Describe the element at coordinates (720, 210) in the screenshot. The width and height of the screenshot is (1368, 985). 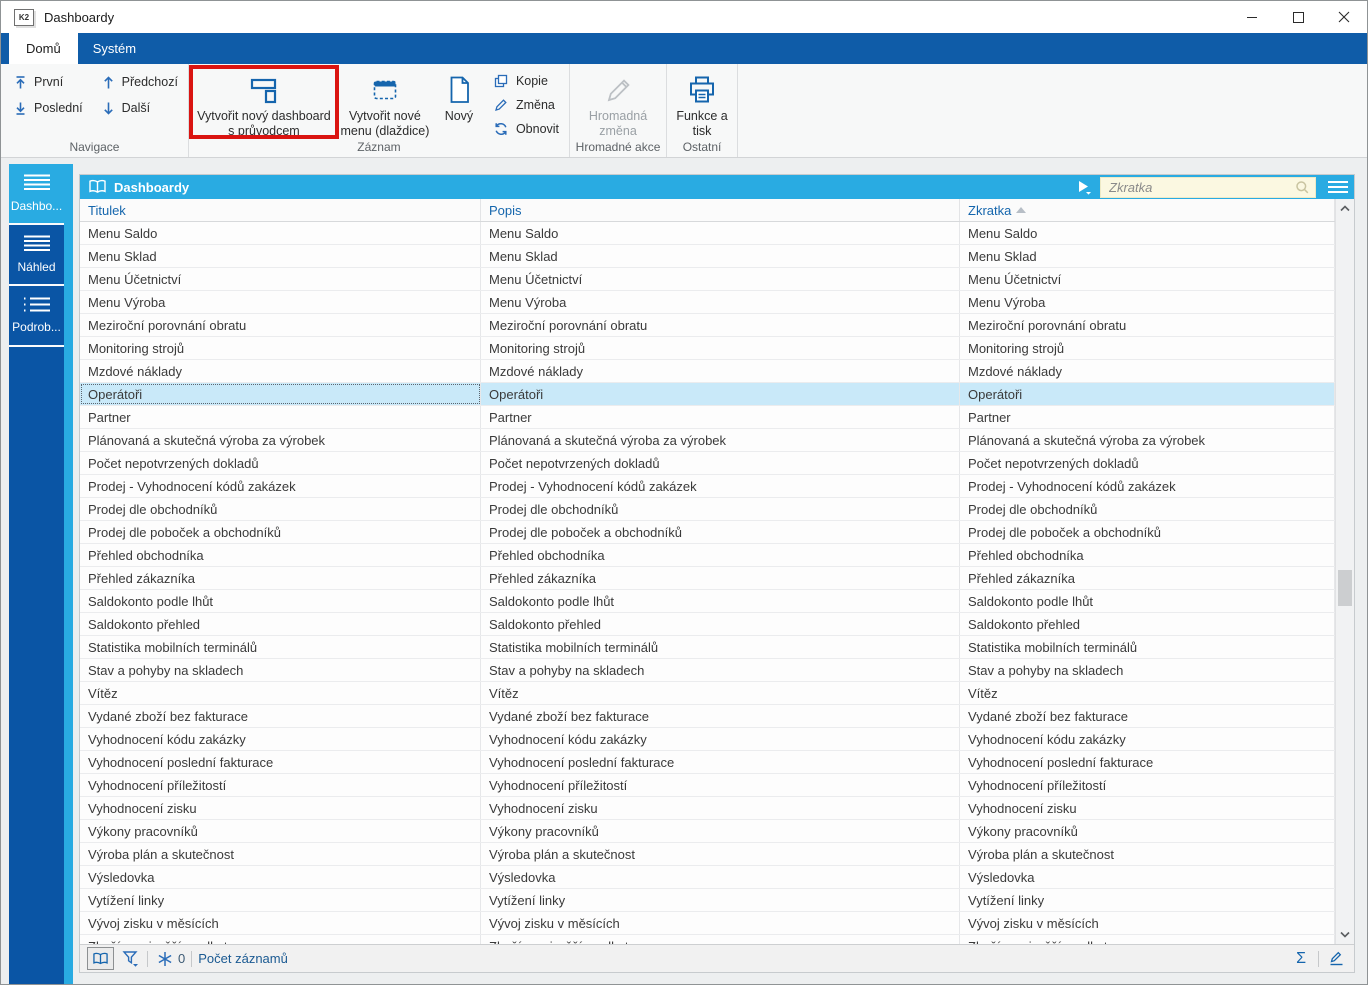
I see `column-header-popis: Popis` at that location.